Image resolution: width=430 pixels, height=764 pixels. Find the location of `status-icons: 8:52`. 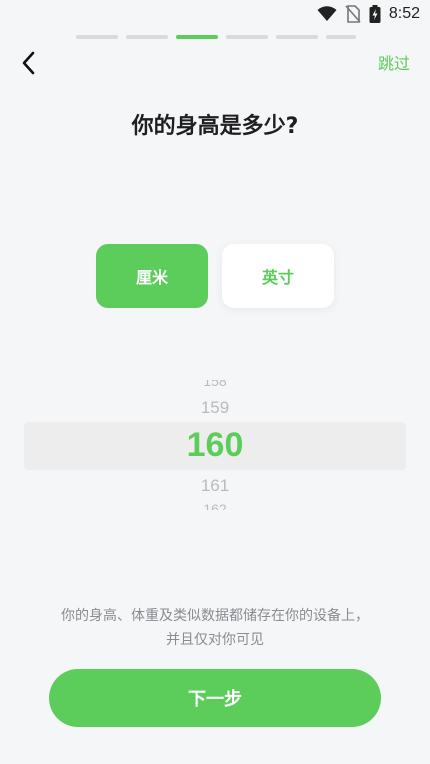

status-icons: 8:52 is located at coordinates (368, 14).